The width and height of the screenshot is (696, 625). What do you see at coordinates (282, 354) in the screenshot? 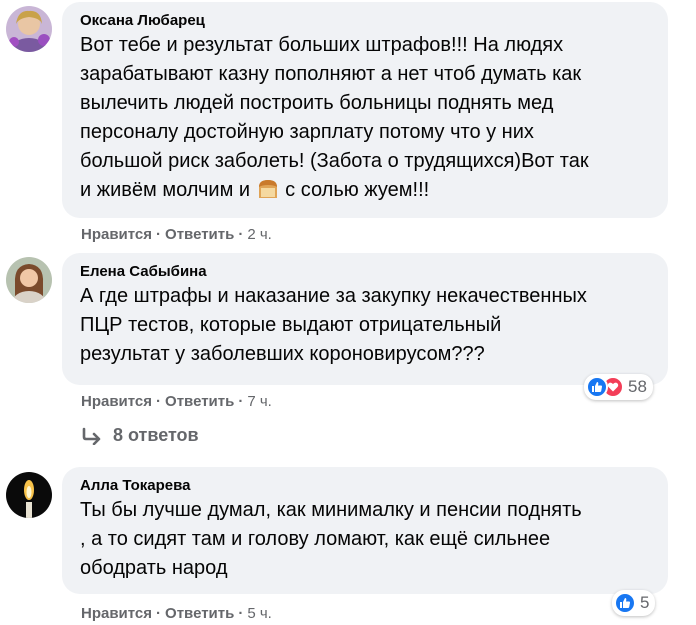
I see `comment-line: результат у заболевших короновирусом???` at bounding box center [282, 354].